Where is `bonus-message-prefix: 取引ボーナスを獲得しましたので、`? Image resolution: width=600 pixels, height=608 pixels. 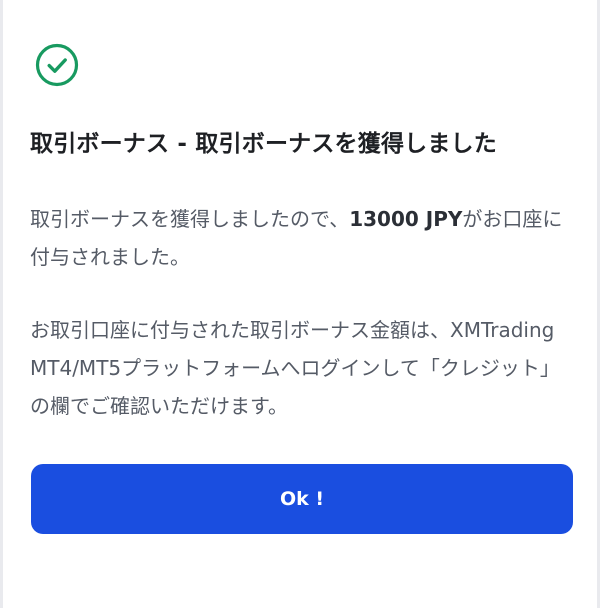
bonus-message-prefix: 取引ボーナスを獲得しましたので、 is located at coordinates (190, 219).